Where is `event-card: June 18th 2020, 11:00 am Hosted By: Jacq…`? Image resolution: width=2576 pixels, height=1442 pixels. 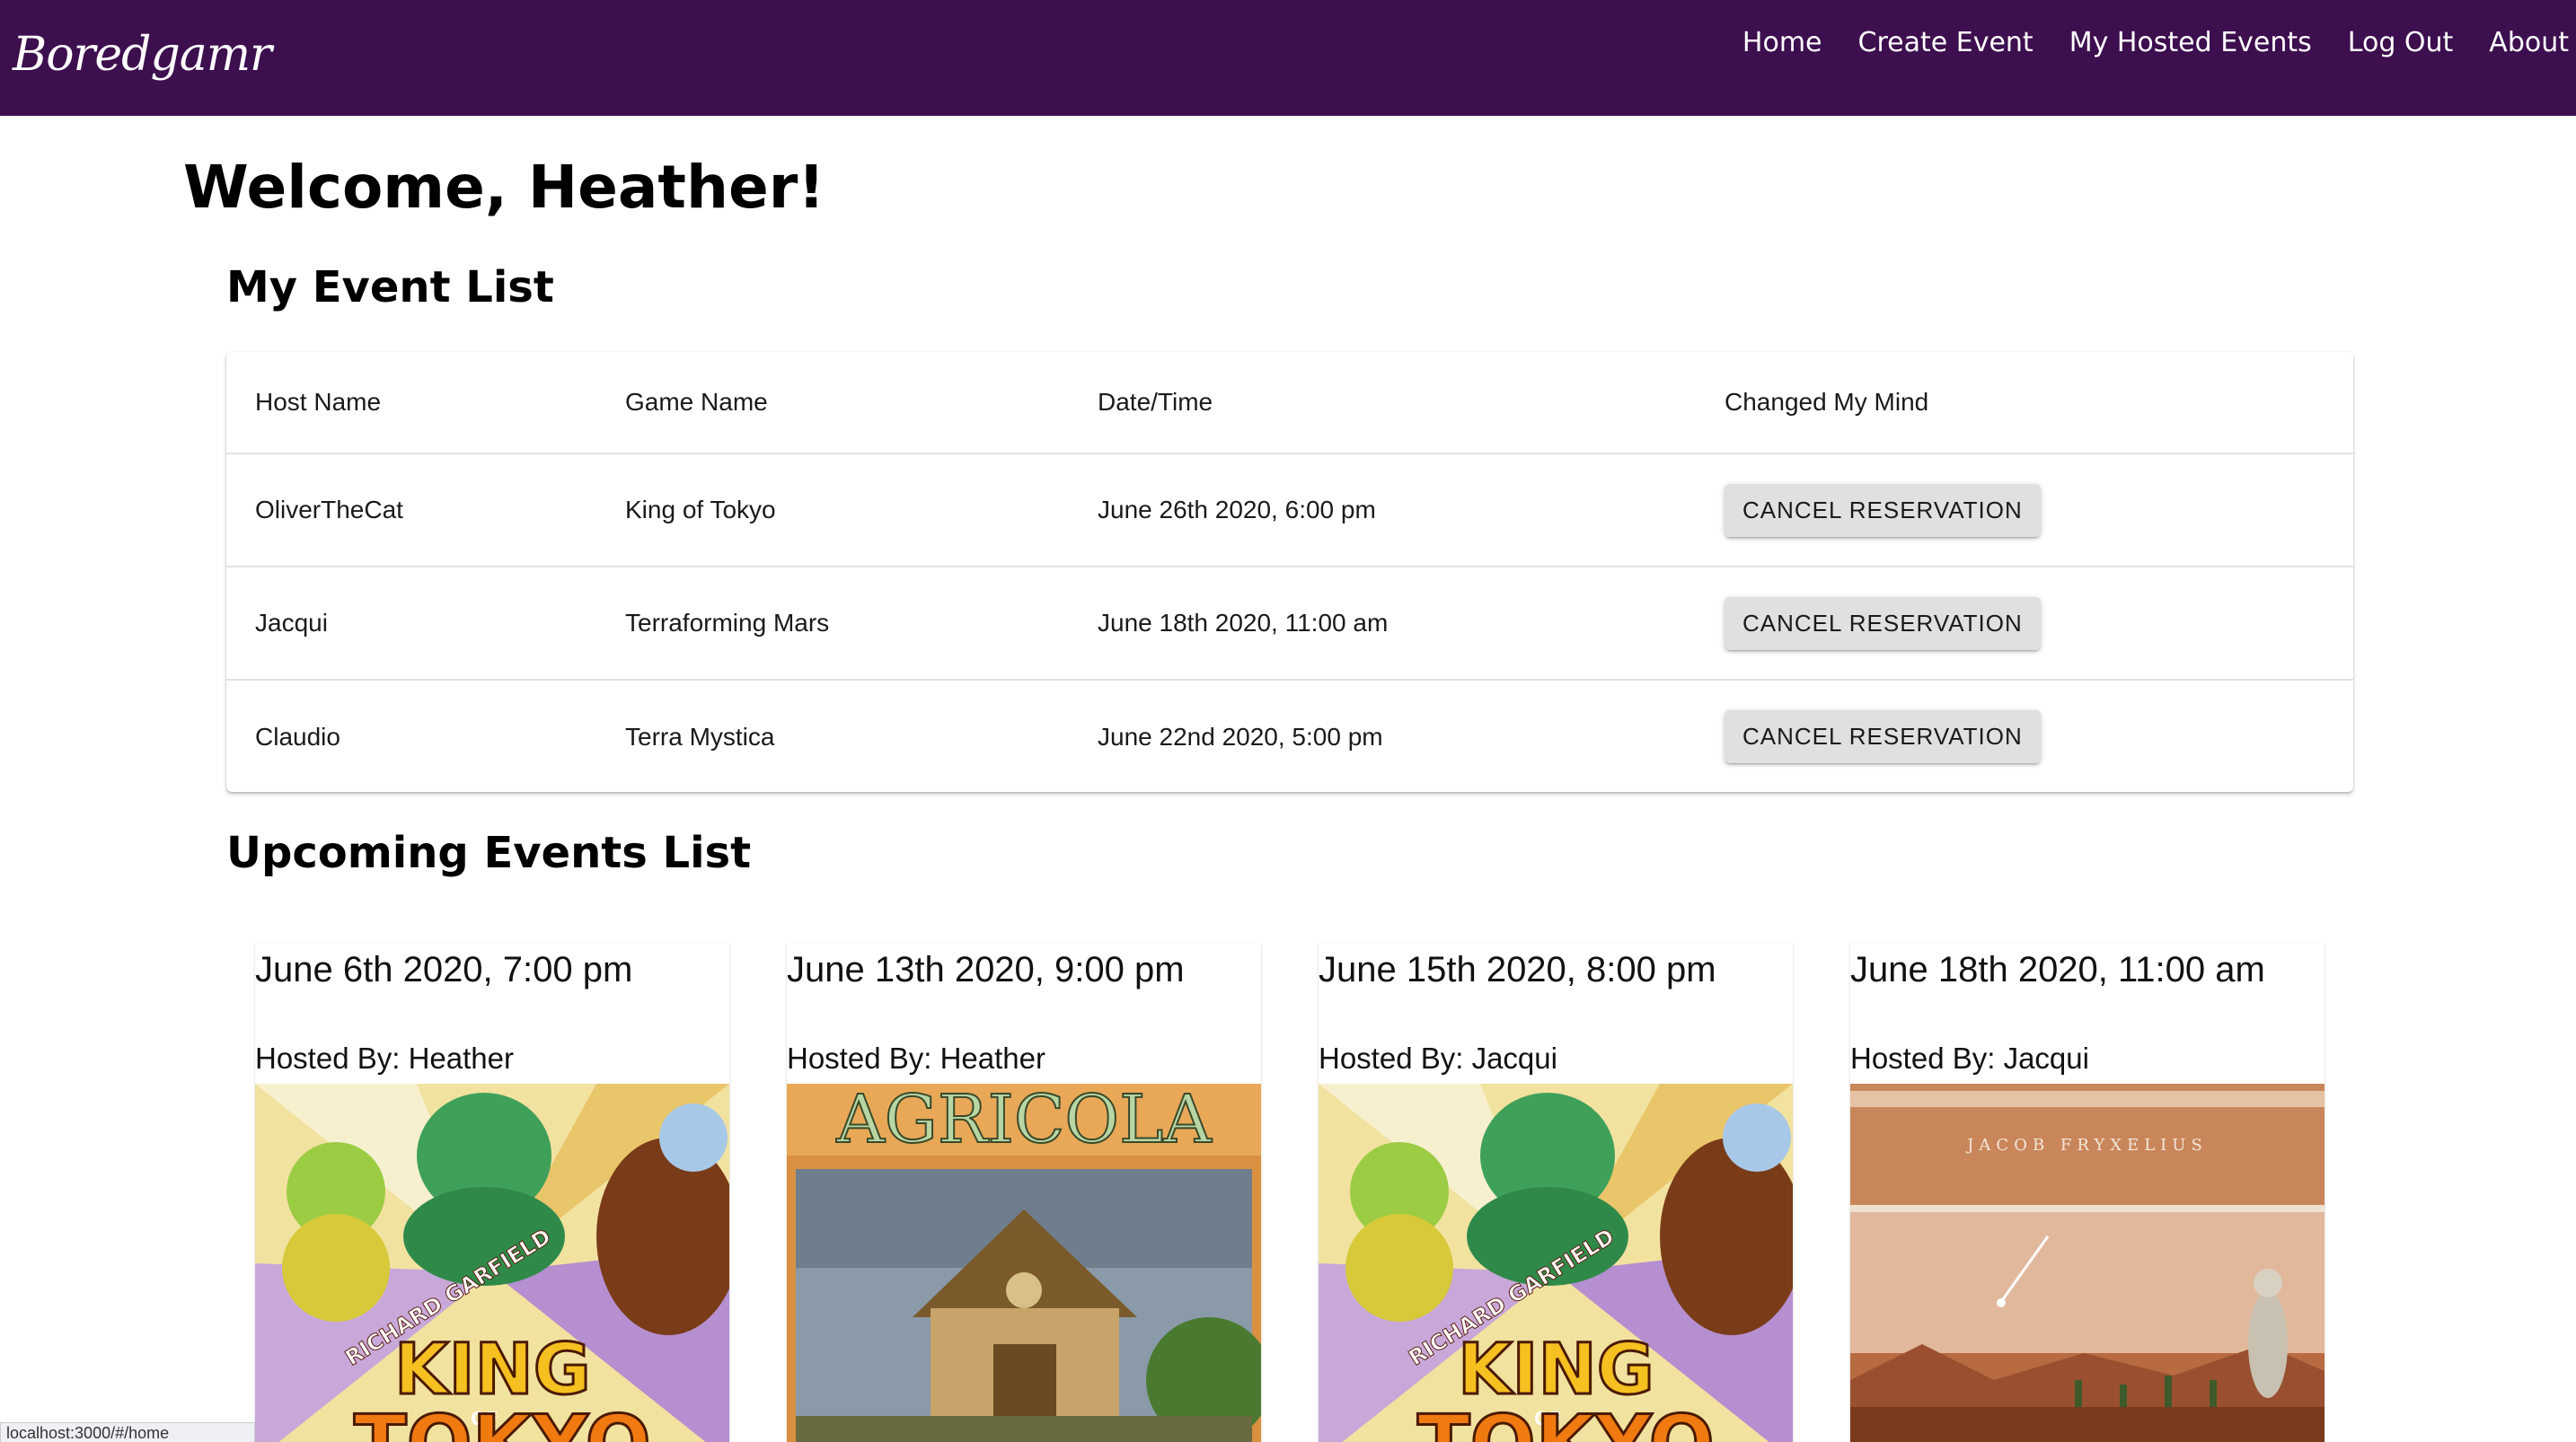 event-card: June 18th 2020, 11:00 am Hosted By: Jacq… is located at coordinates (2087, 1192).